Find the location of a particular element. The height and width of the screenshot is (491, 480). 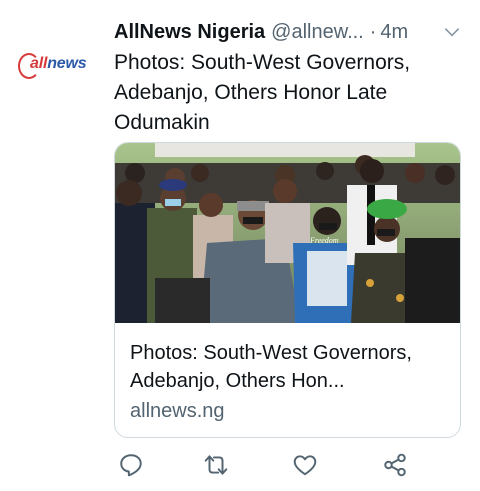

share-icon is located at coordinates (395, 467).